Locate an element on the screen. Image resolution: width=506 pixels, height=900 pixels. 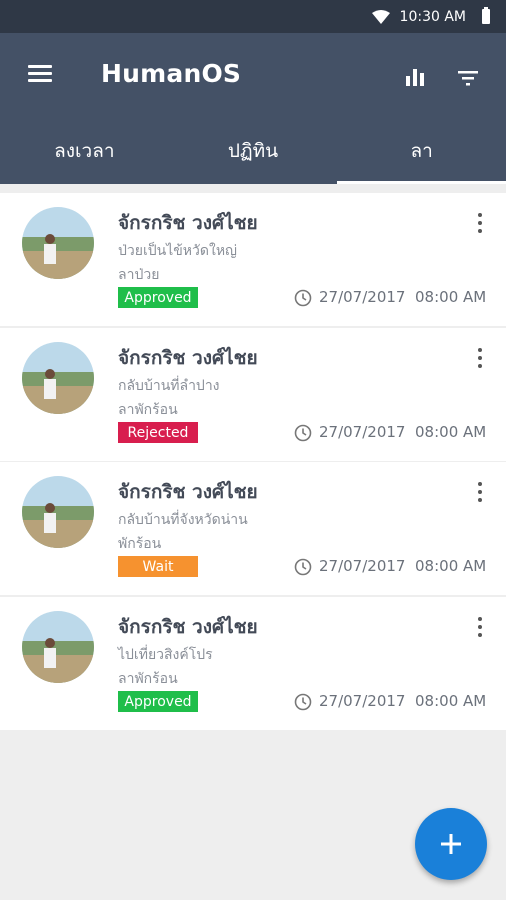
bar-chart-icon is located at coordinates (415, 77).